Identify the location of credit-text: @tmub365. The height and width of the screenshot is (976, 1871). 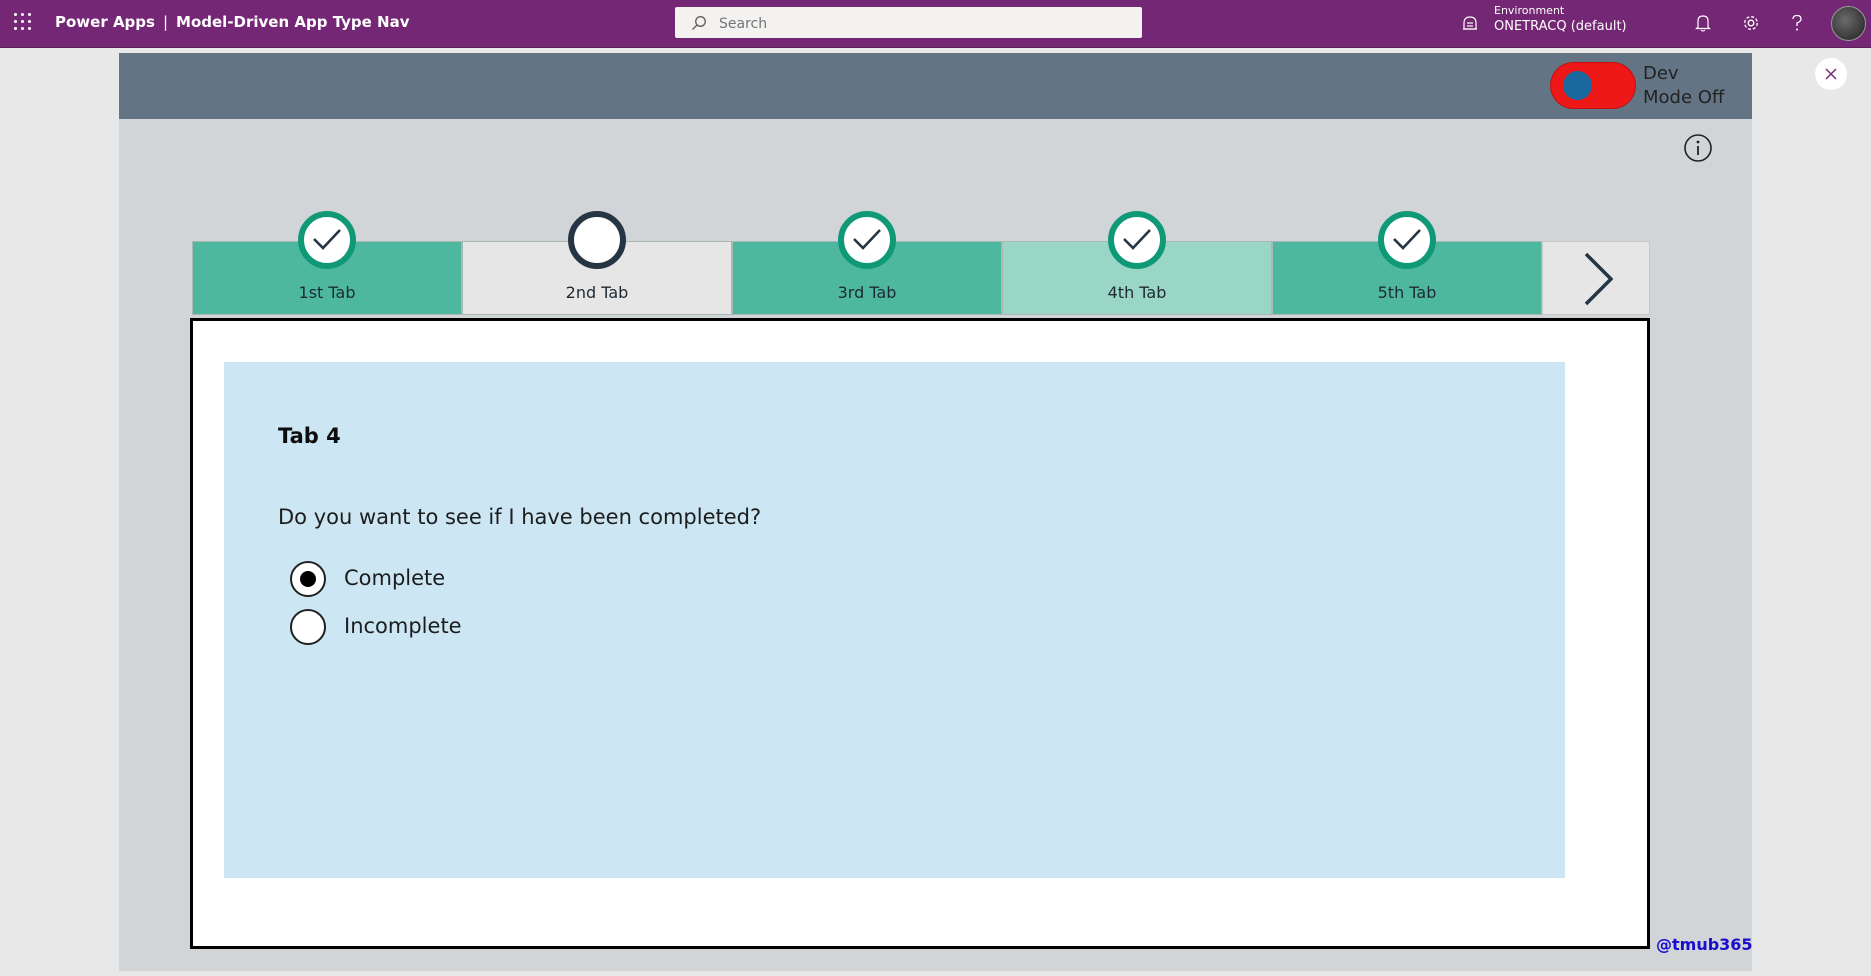
(1704, 944).